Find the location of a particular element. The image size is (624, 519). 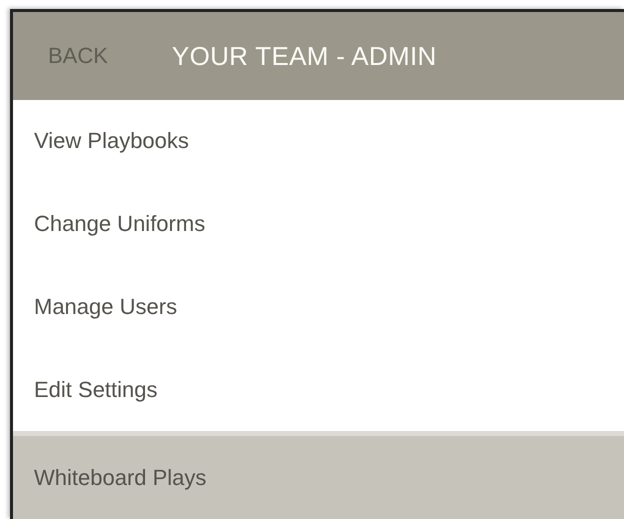

screen-title: YOUR TEAM - ADMIN is located at coordinates (304, 56).